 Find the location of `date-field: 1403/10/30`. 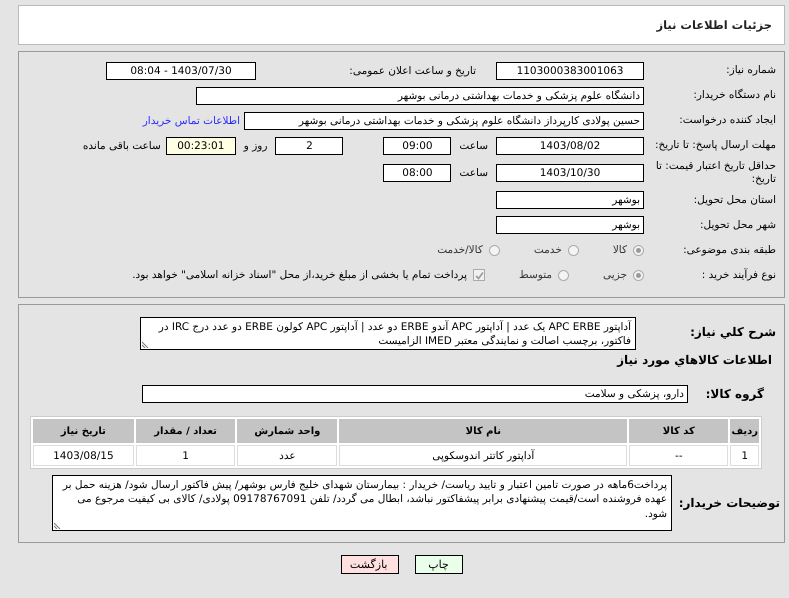

date-field: 1403/10/30 is located at coordinates (570, 173).